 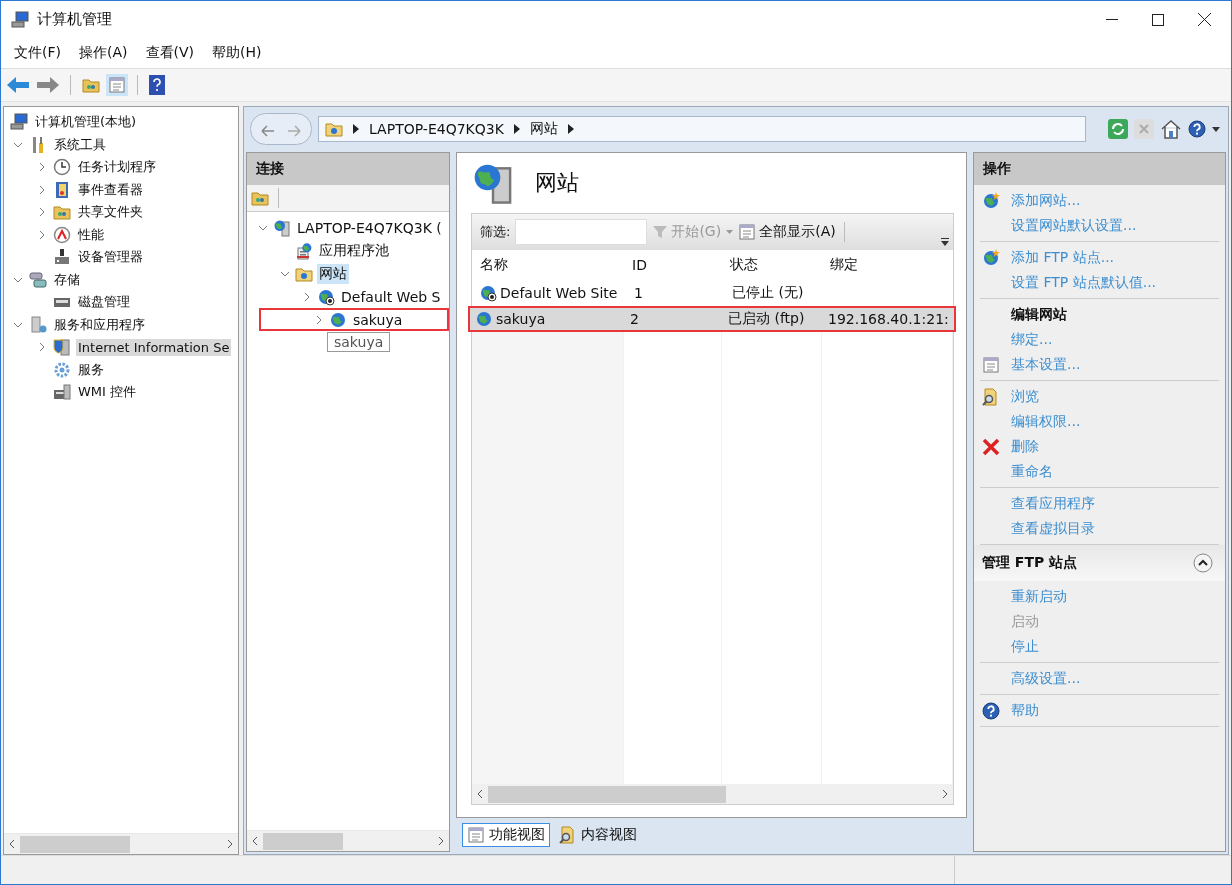 I want to click on column-header: 绑定, so click(x=887, y=265).